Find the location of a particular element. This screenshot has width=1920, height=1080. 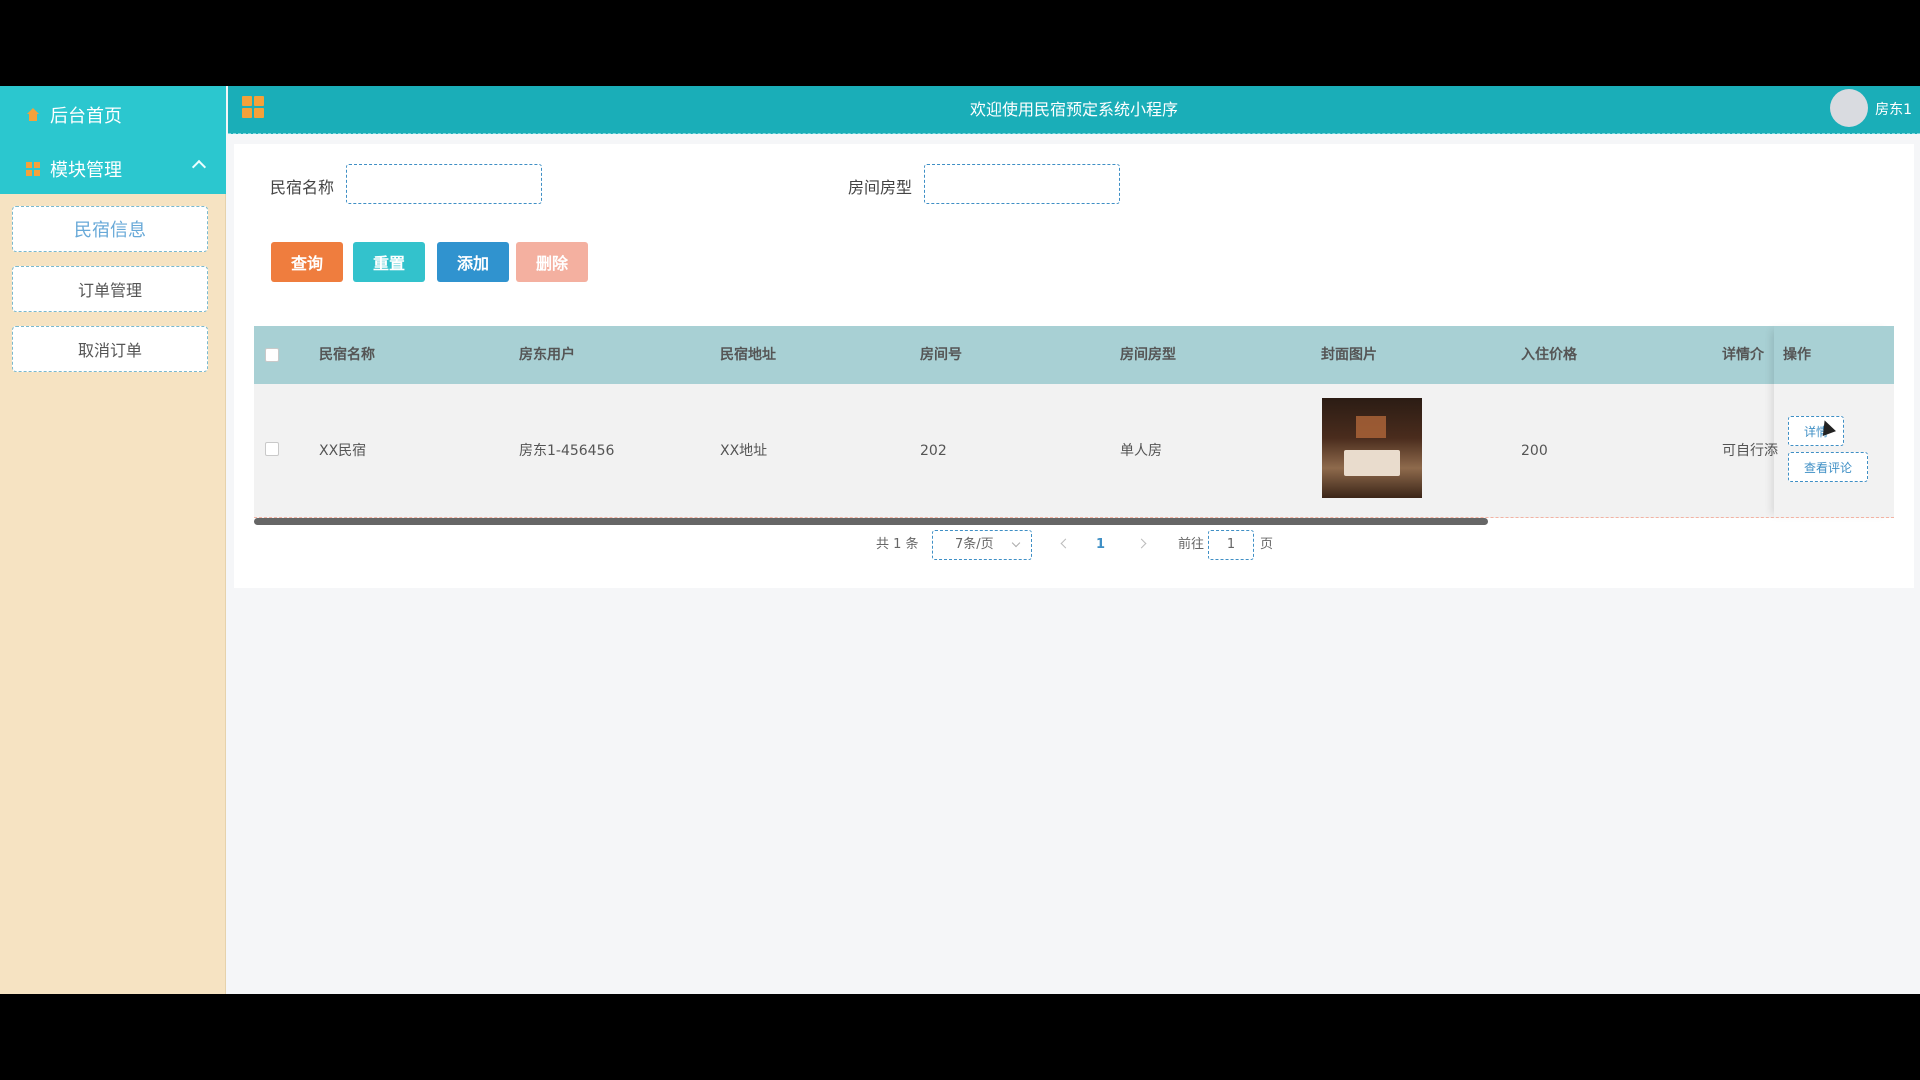

room-type-label: 房间房型 is located at coordinates (880, 187).